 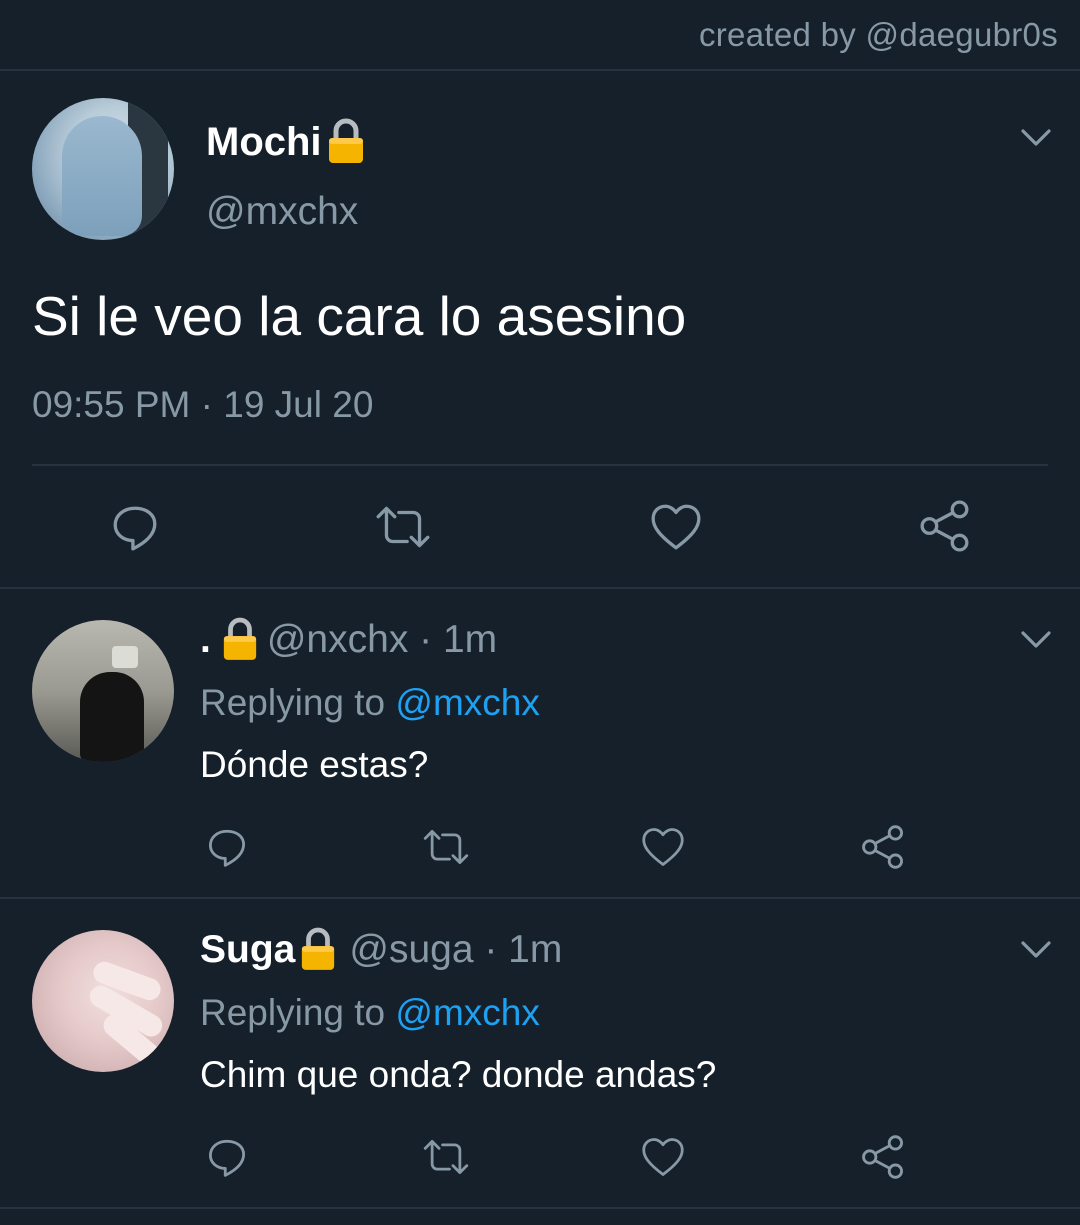 I want to click on display-name: ., so click(x=205, y=639).